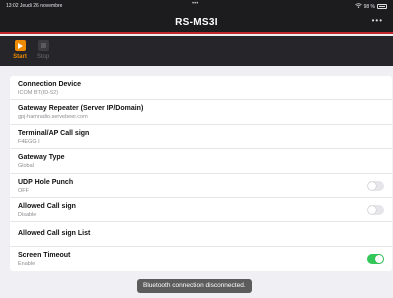 This screenshot has height=298, width=393. What do you see at coordinates (358, 6) in the screenshot?
I see `wifi-icon` at bounding box center [358, 6].